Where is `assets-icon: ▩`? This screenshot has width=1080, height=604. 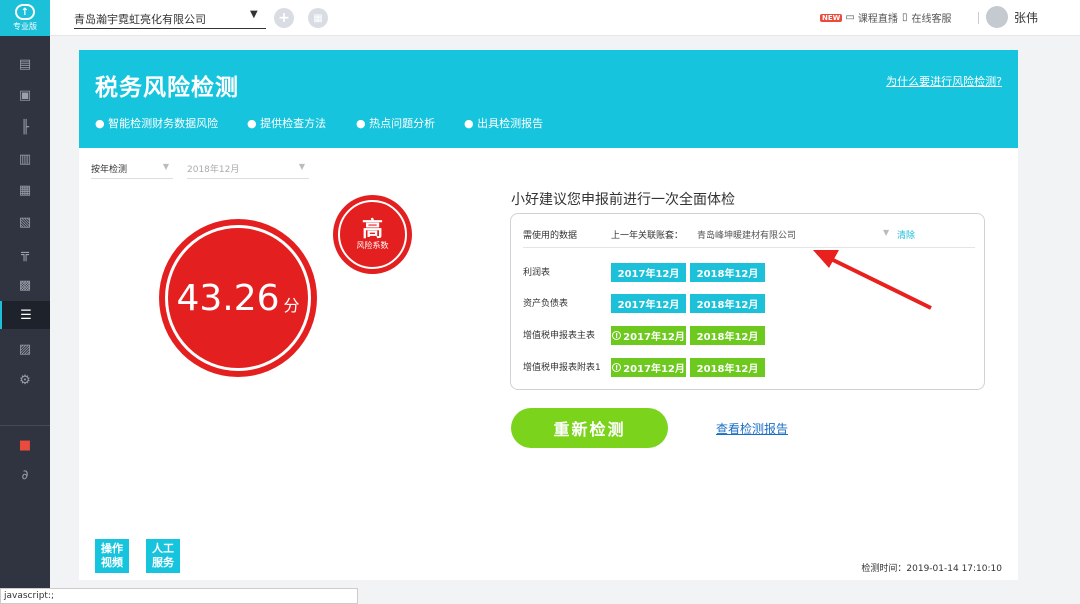
assets-icon: ▩ is located at coordinates (25, 285).